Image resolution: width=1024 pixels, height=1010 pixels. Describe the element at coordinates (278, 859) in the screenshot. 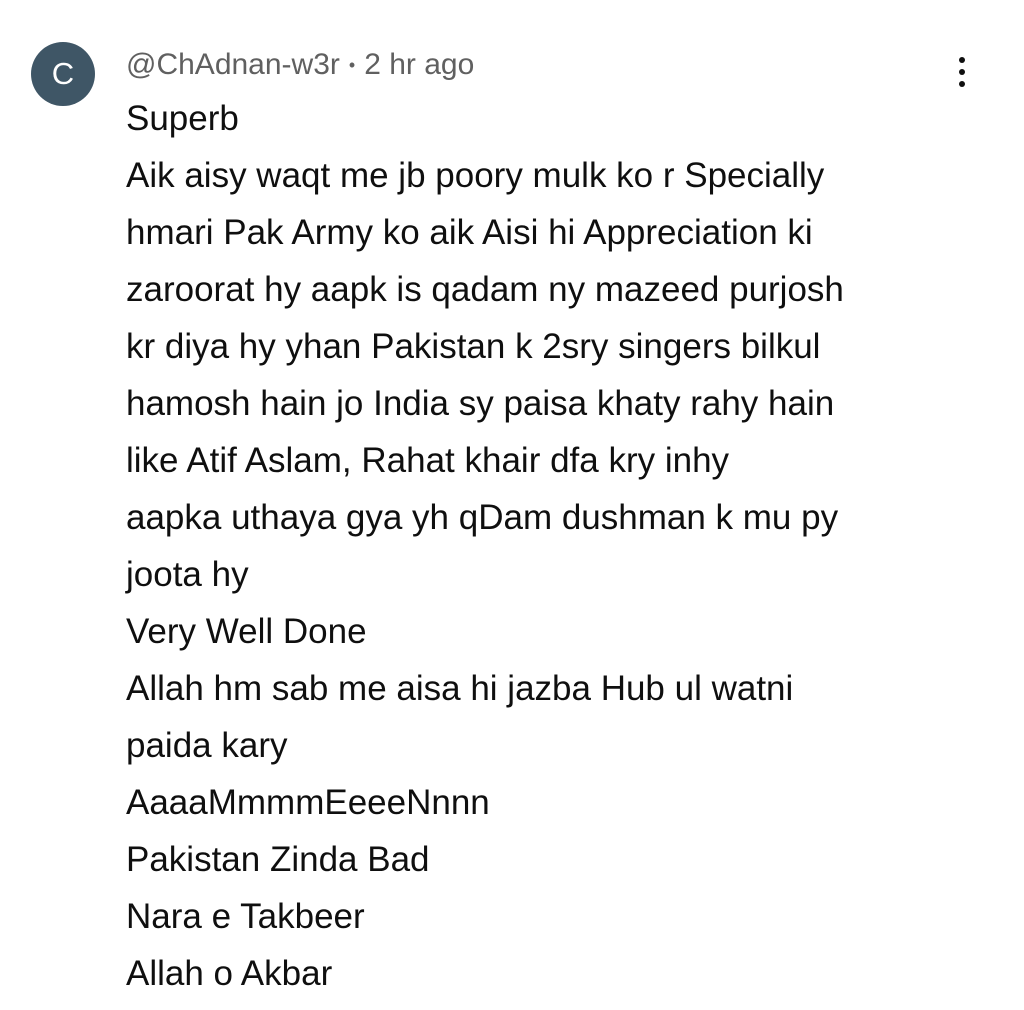

I see `comment-line: Pakistan Zinda Bad` at that location.